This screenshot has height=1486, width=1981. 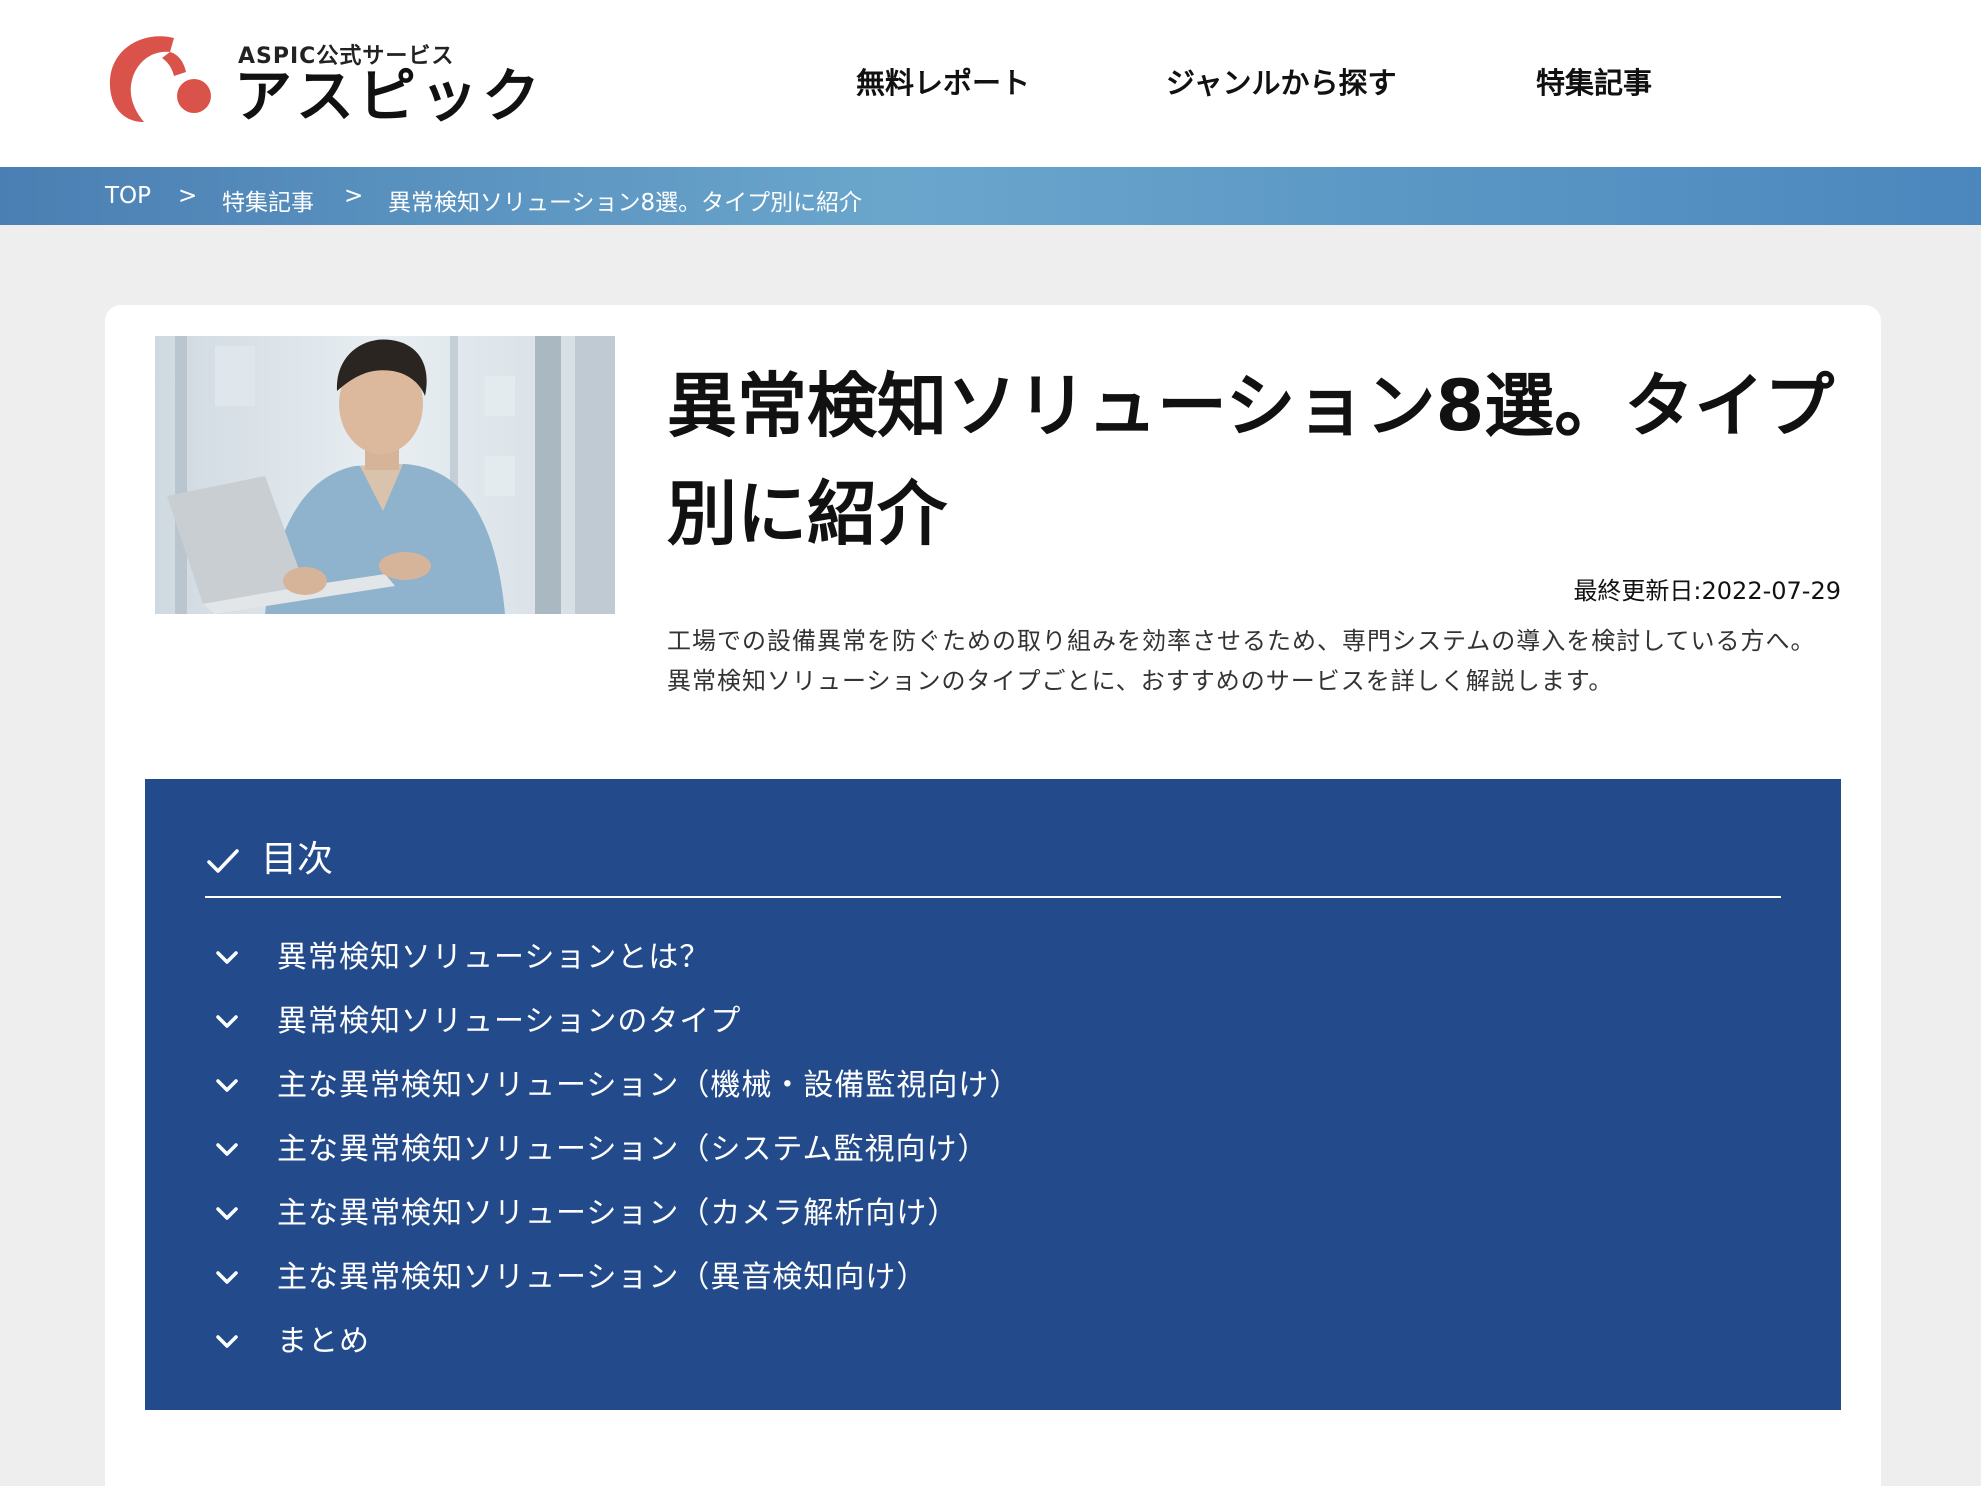 What do you see at coordinates (509, 1021) in the screenshot?
I see `toc-item-label: 異常検知ソリューションのタイプ` at bounding box center [509, 1021].